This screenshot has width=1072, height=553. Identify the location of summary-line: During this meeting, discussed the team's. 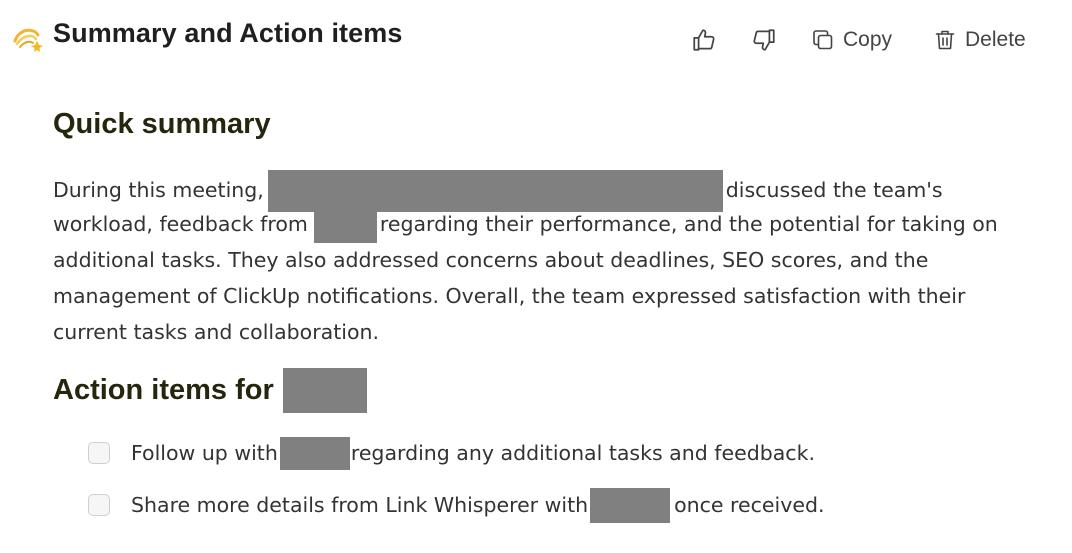
(548, 191).